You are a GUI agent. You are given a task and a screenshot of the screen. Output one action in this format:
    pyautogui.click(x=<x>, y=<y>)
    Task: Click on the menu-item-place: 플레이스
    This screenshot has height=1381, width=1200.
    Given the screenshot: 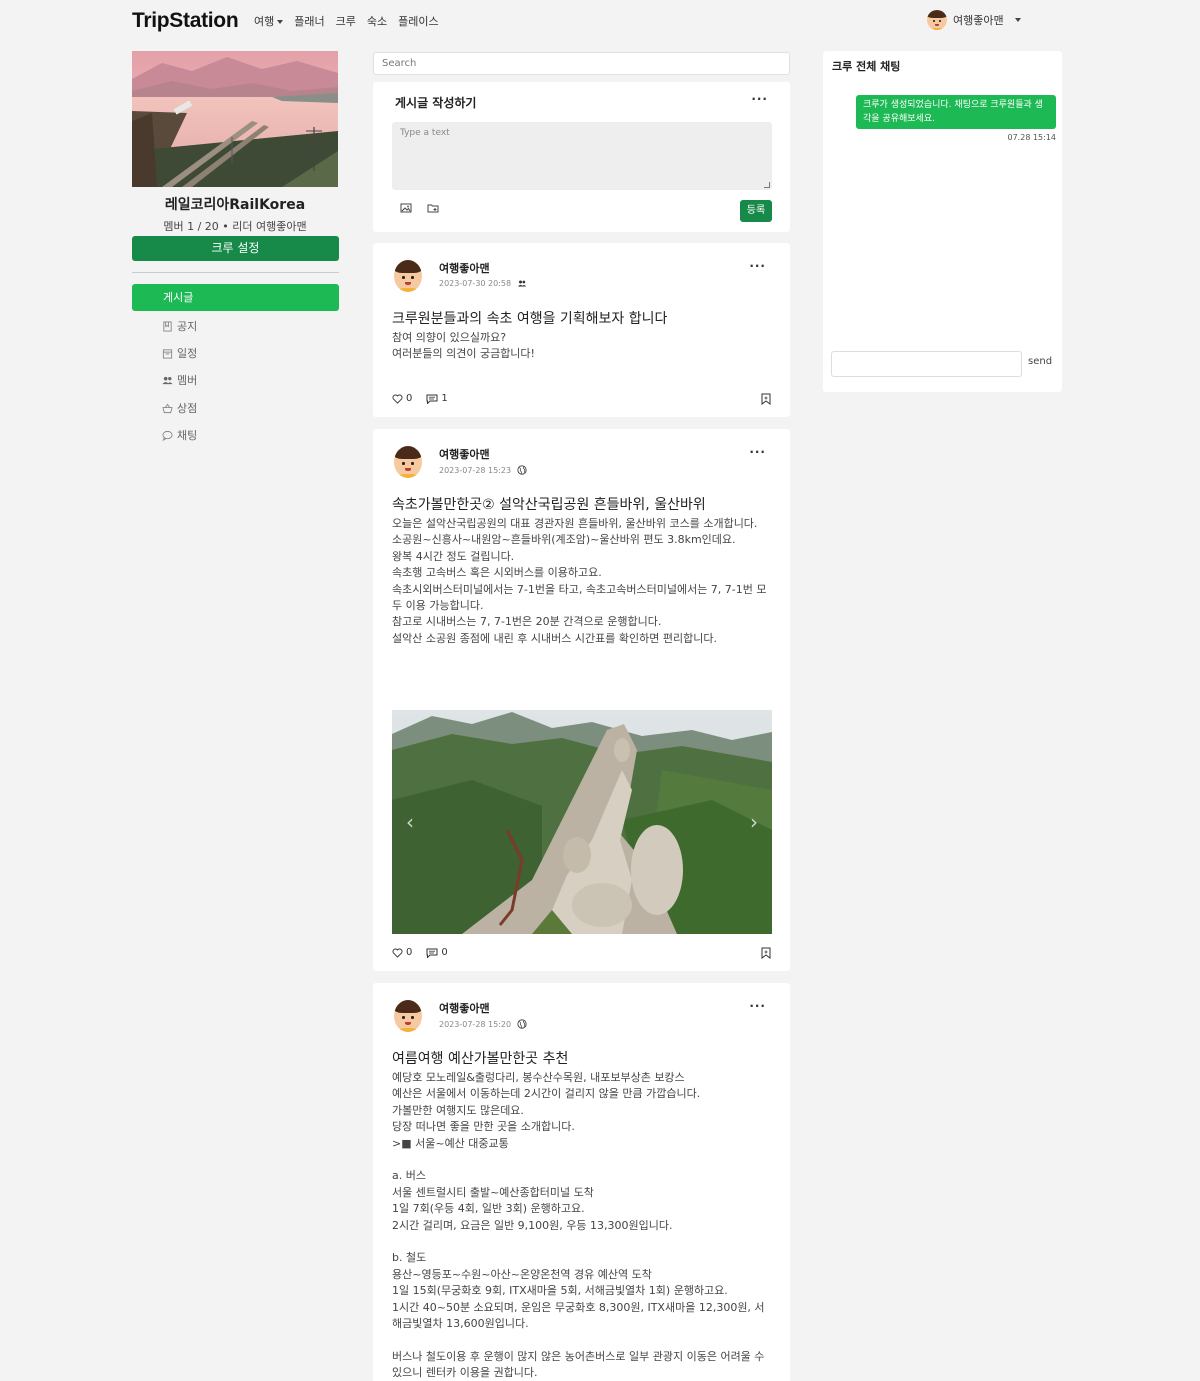 What is the action you would take?
    pyautogui.click(x=418, y=21)
    